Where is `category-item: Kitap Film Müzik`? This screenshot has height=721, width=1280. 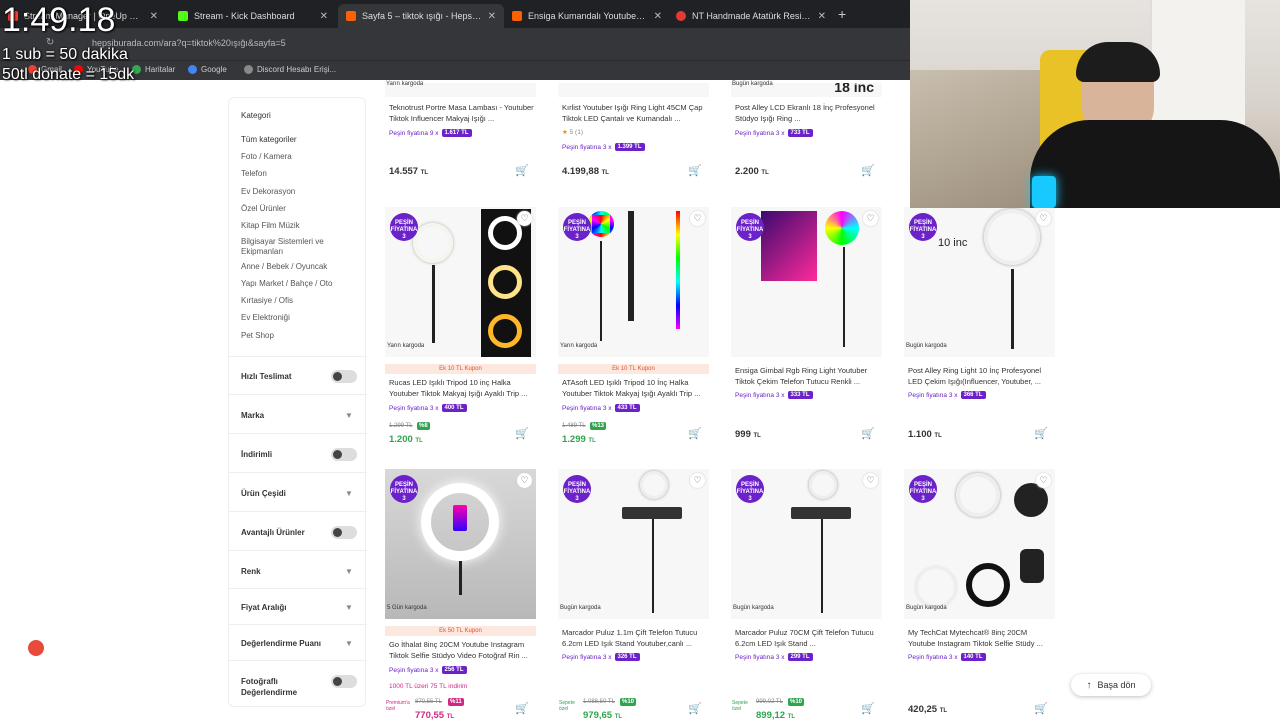 category-item: Kitap Film Müzik is located at coordinates (296, 226).